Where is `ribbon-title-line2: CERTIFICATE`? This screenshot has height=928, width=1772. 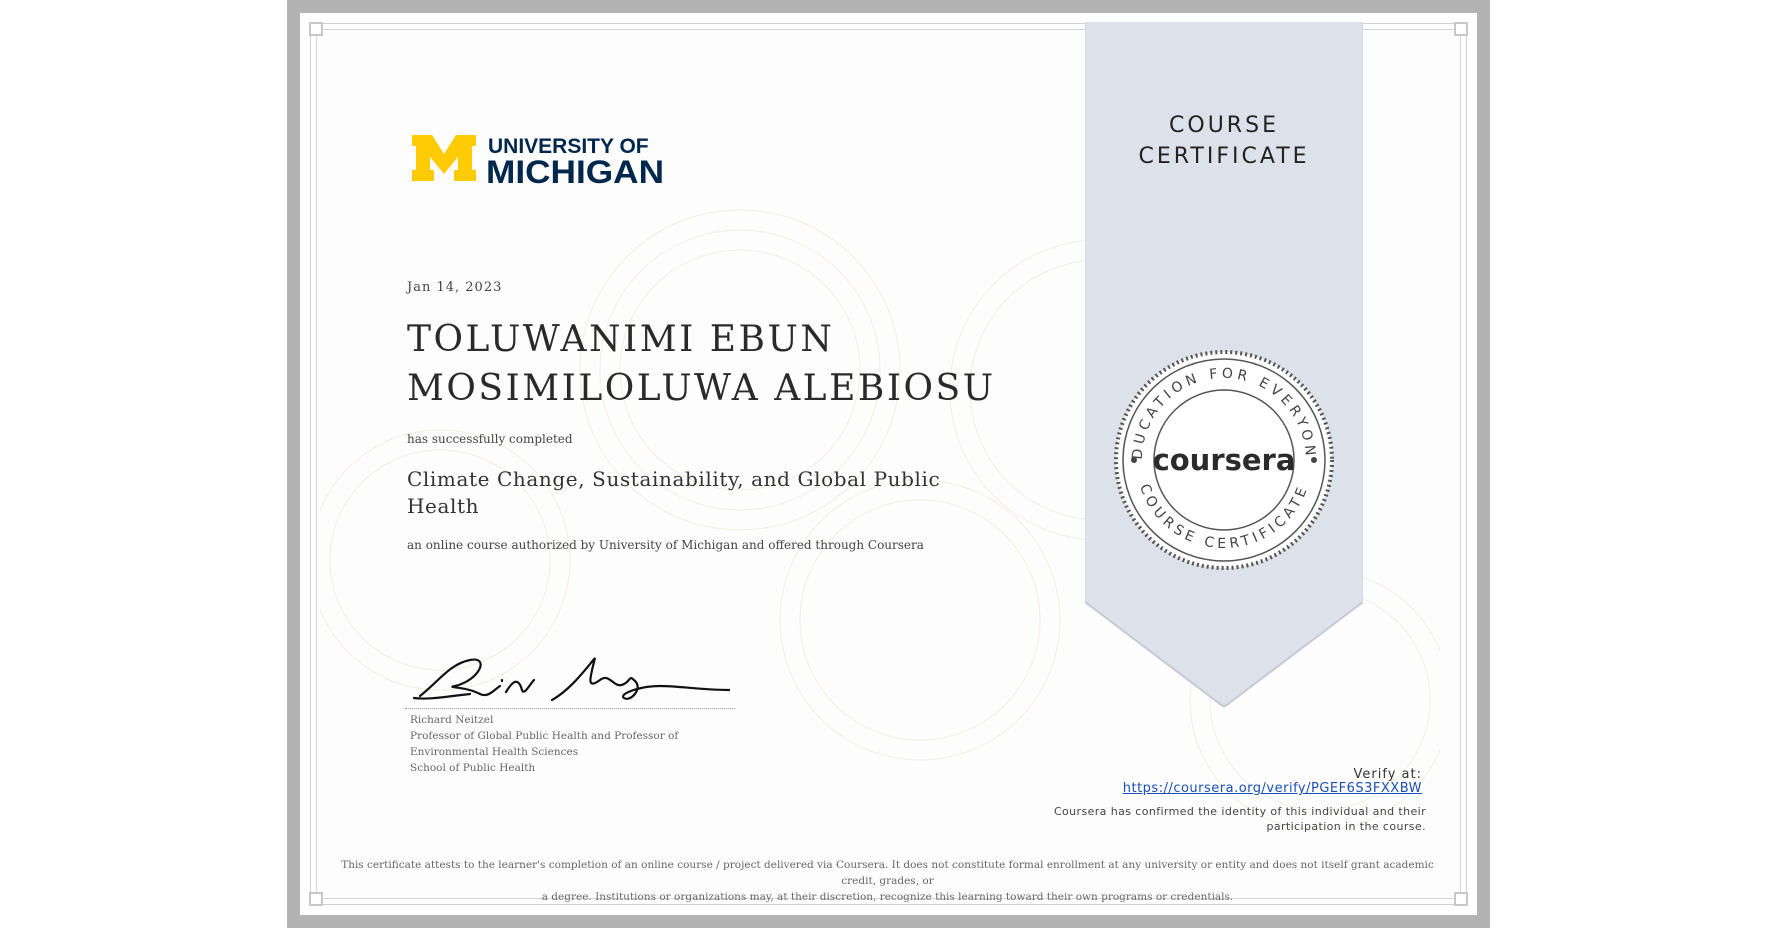
ribbon-title-line2: CERTIFICATE is located at coordinates (1224, 156).